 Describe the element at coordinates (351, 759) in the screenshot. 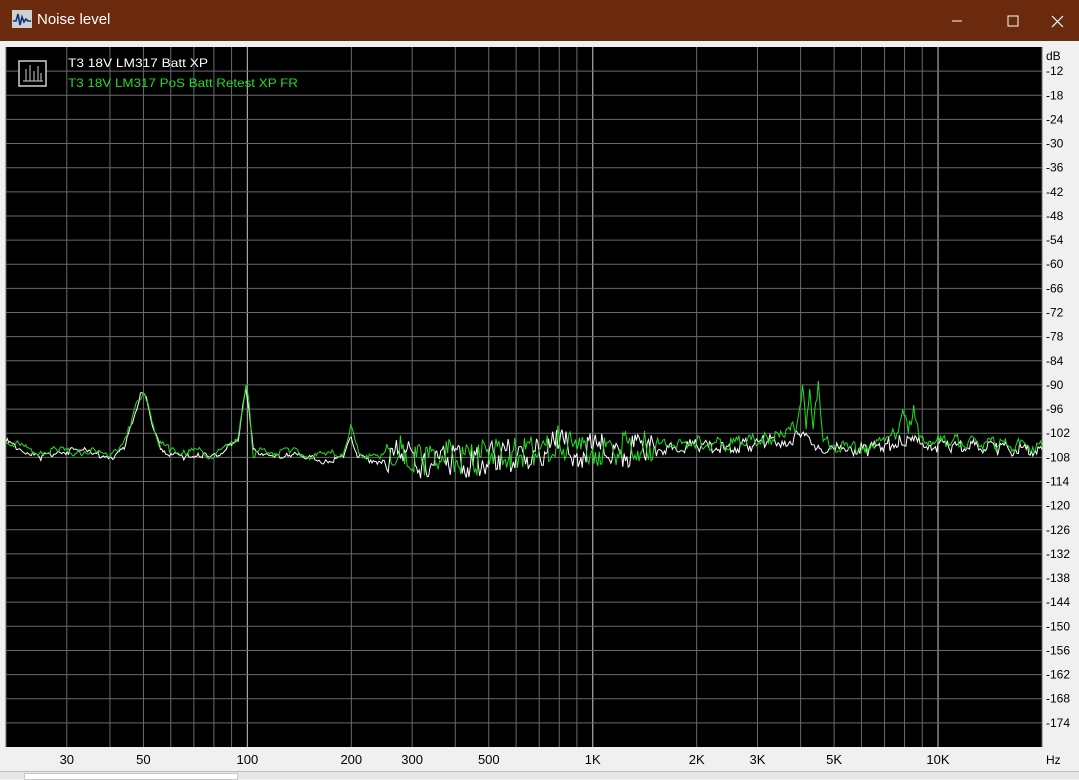

I see `x-tick-label: 200` at that location.